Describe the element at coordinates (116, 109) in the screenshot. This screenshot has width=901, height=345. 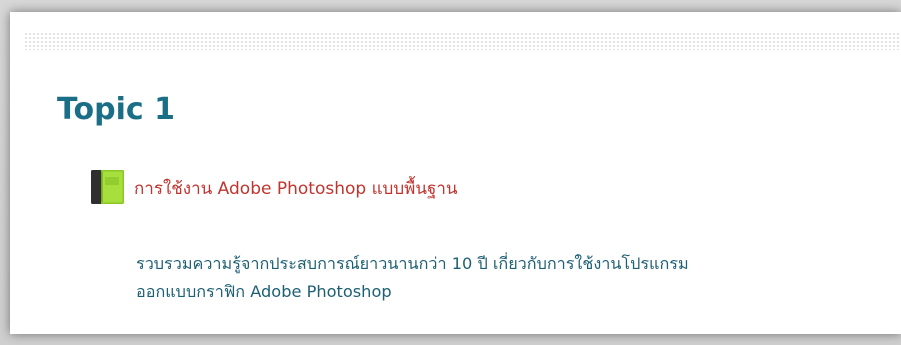
I see `section-title: Topic 1` at that location.